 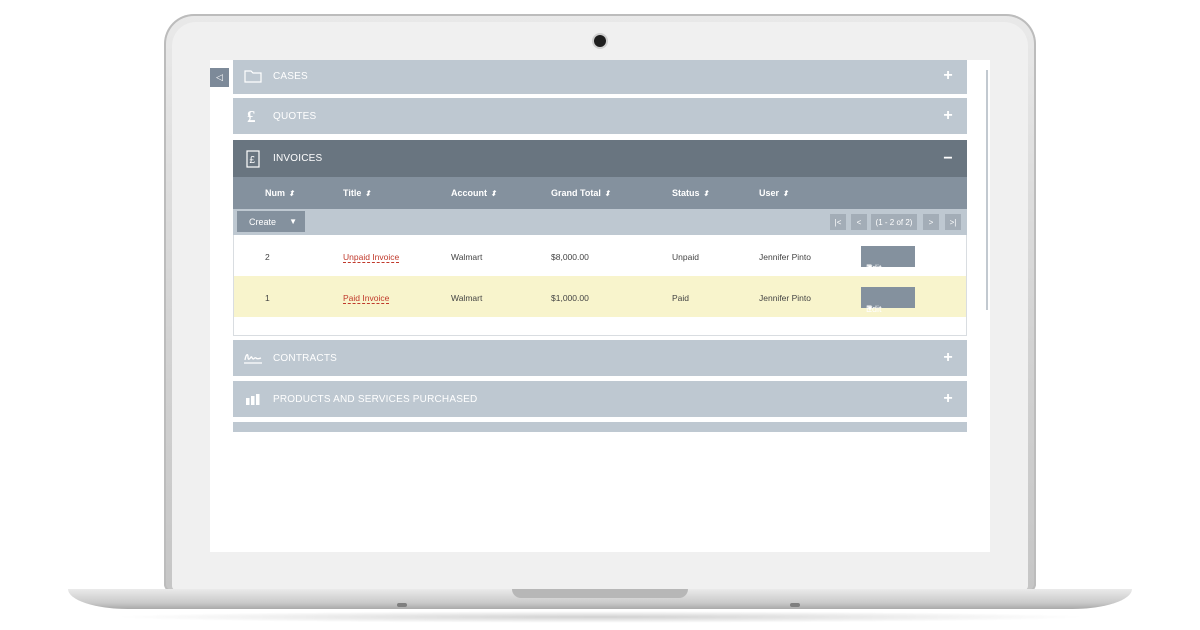 What do you see at coordinates (931, 222) in the screenshot?
I see `pager-next-button: >` at bounding box center [931, 222].